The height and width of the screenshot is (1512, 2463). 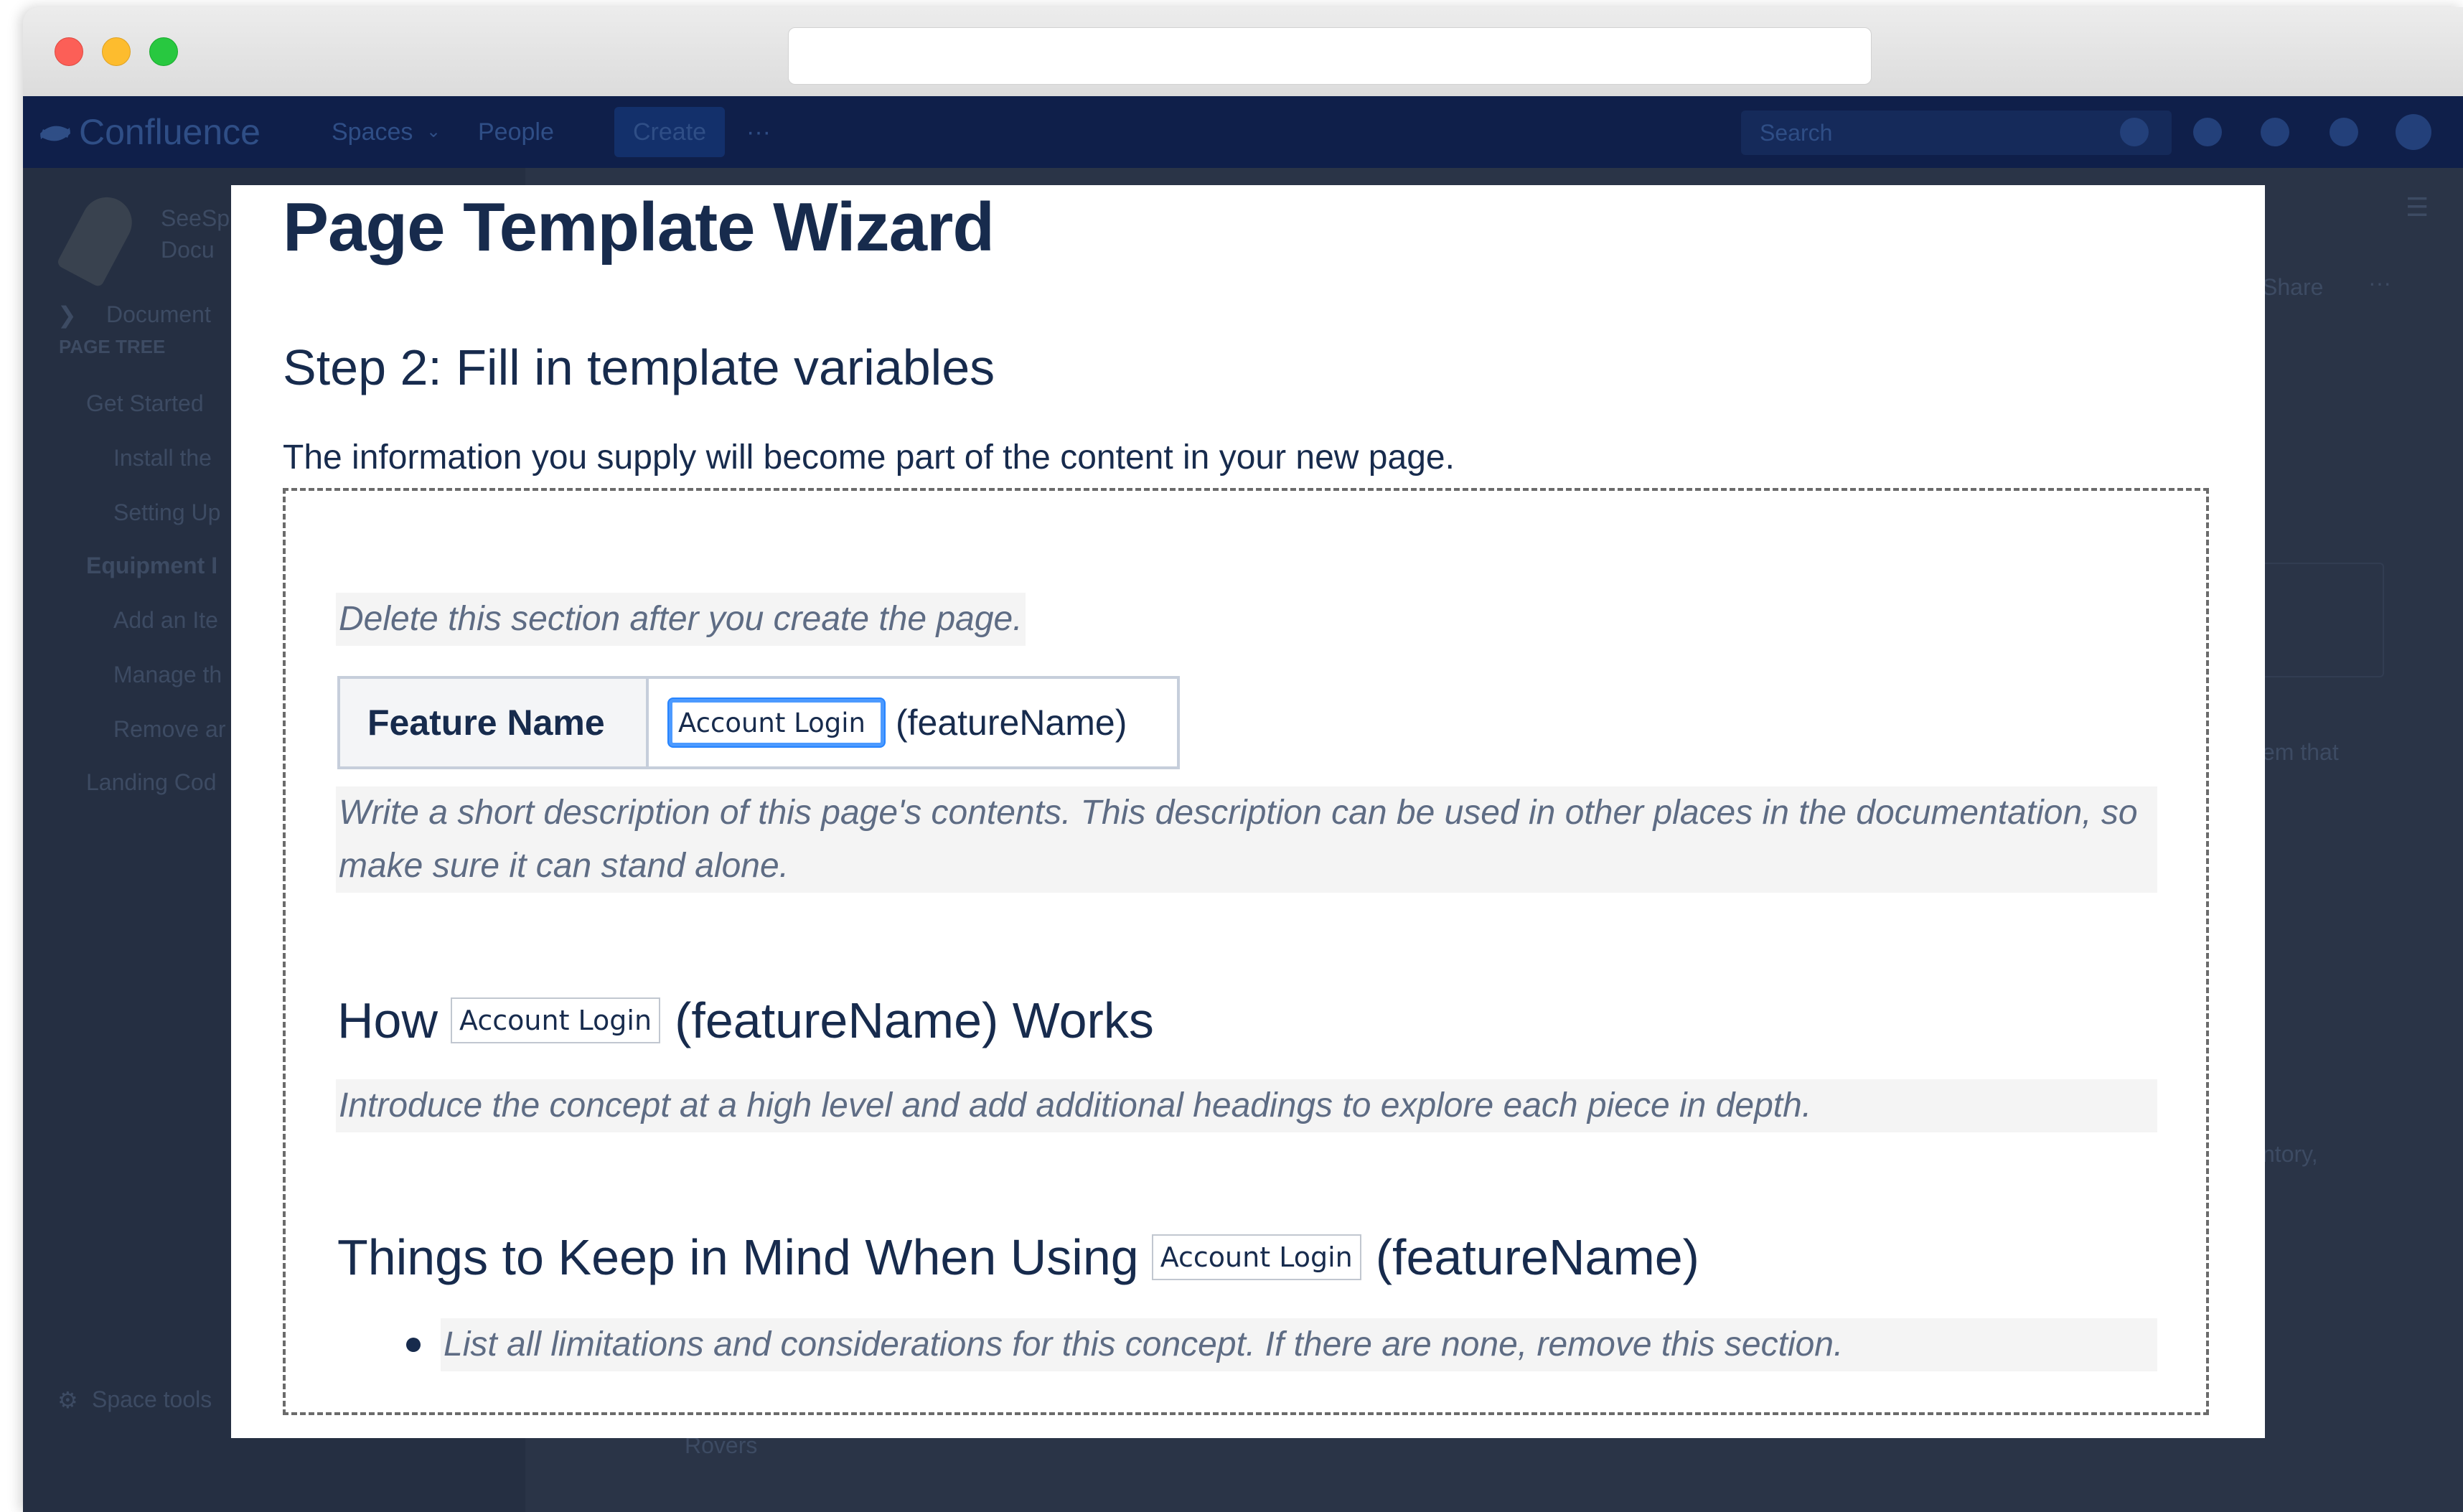 What do you see at coordinates (1012, 723) in the screenshot?
I see `variable-key: (featureName)` at bounding box center [1012, 723].